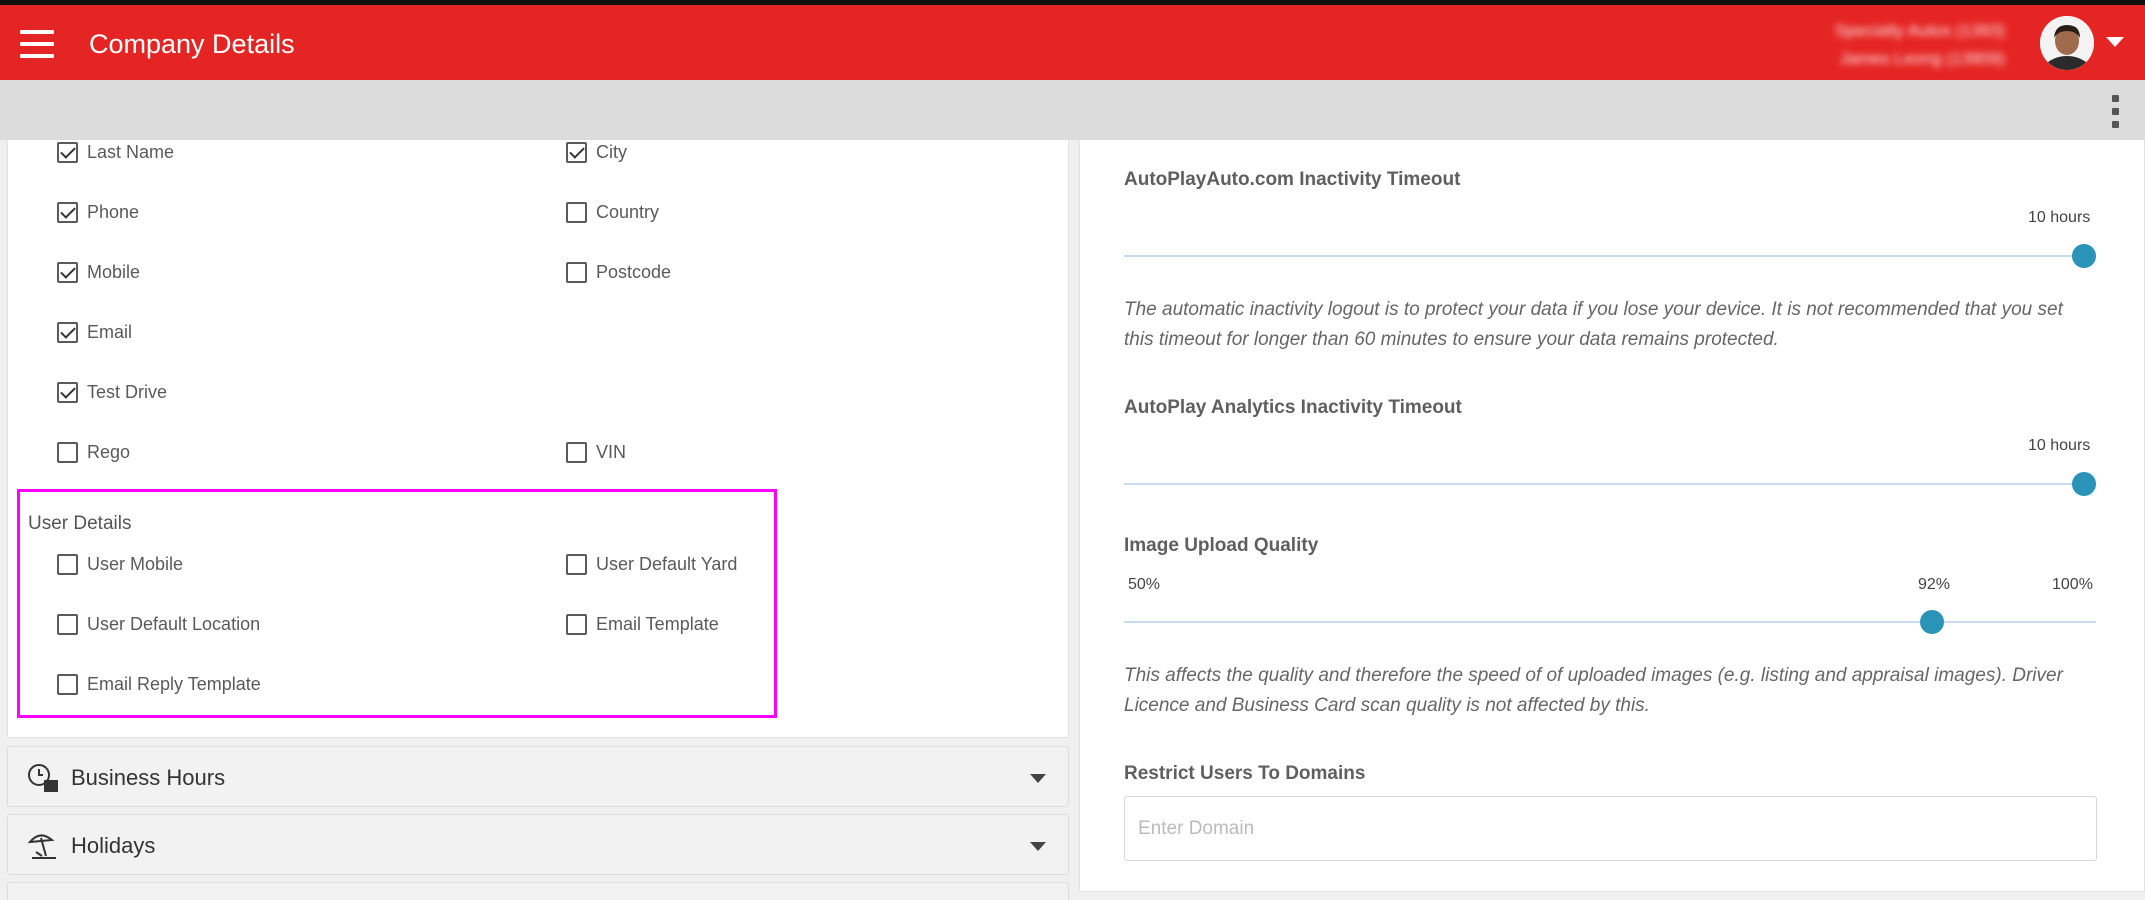  What do you see at coordinates (2059, 217) in the screenshot?
I see `autoplay-timeout-value: 10 hours` at bounding box center [2059, 217].